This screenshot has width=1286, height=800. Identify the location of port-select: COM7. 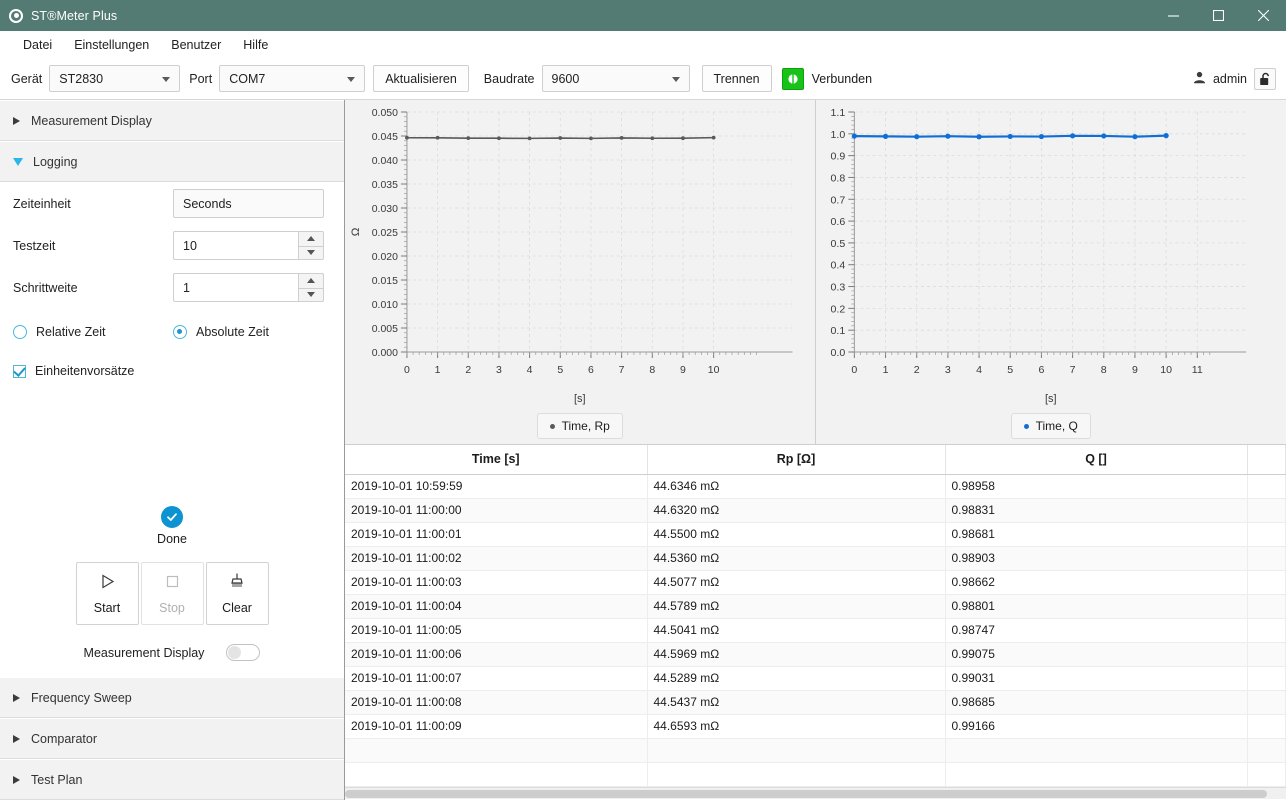
(292, 78).